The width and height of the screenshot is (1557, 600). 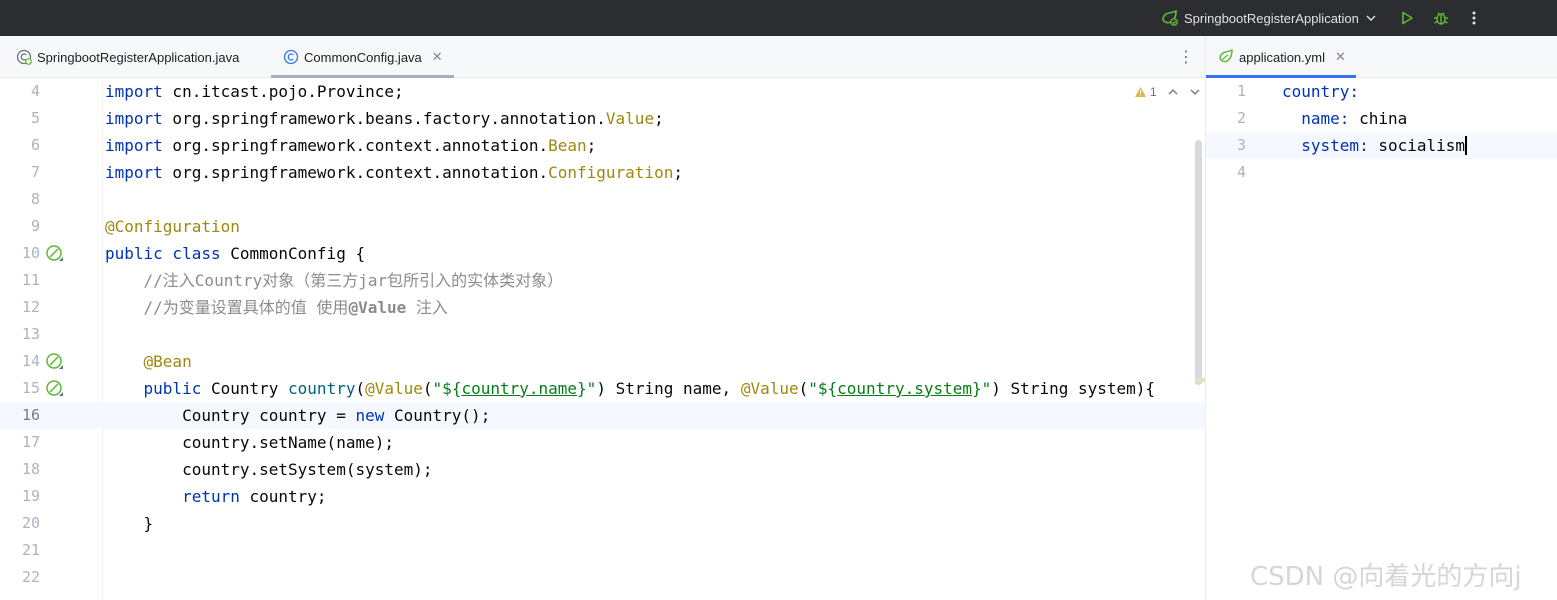 What do you see at coordinates (167, 361) in the screenshot?
I see `code-text: @Bean` at bounding box center [167, 361].